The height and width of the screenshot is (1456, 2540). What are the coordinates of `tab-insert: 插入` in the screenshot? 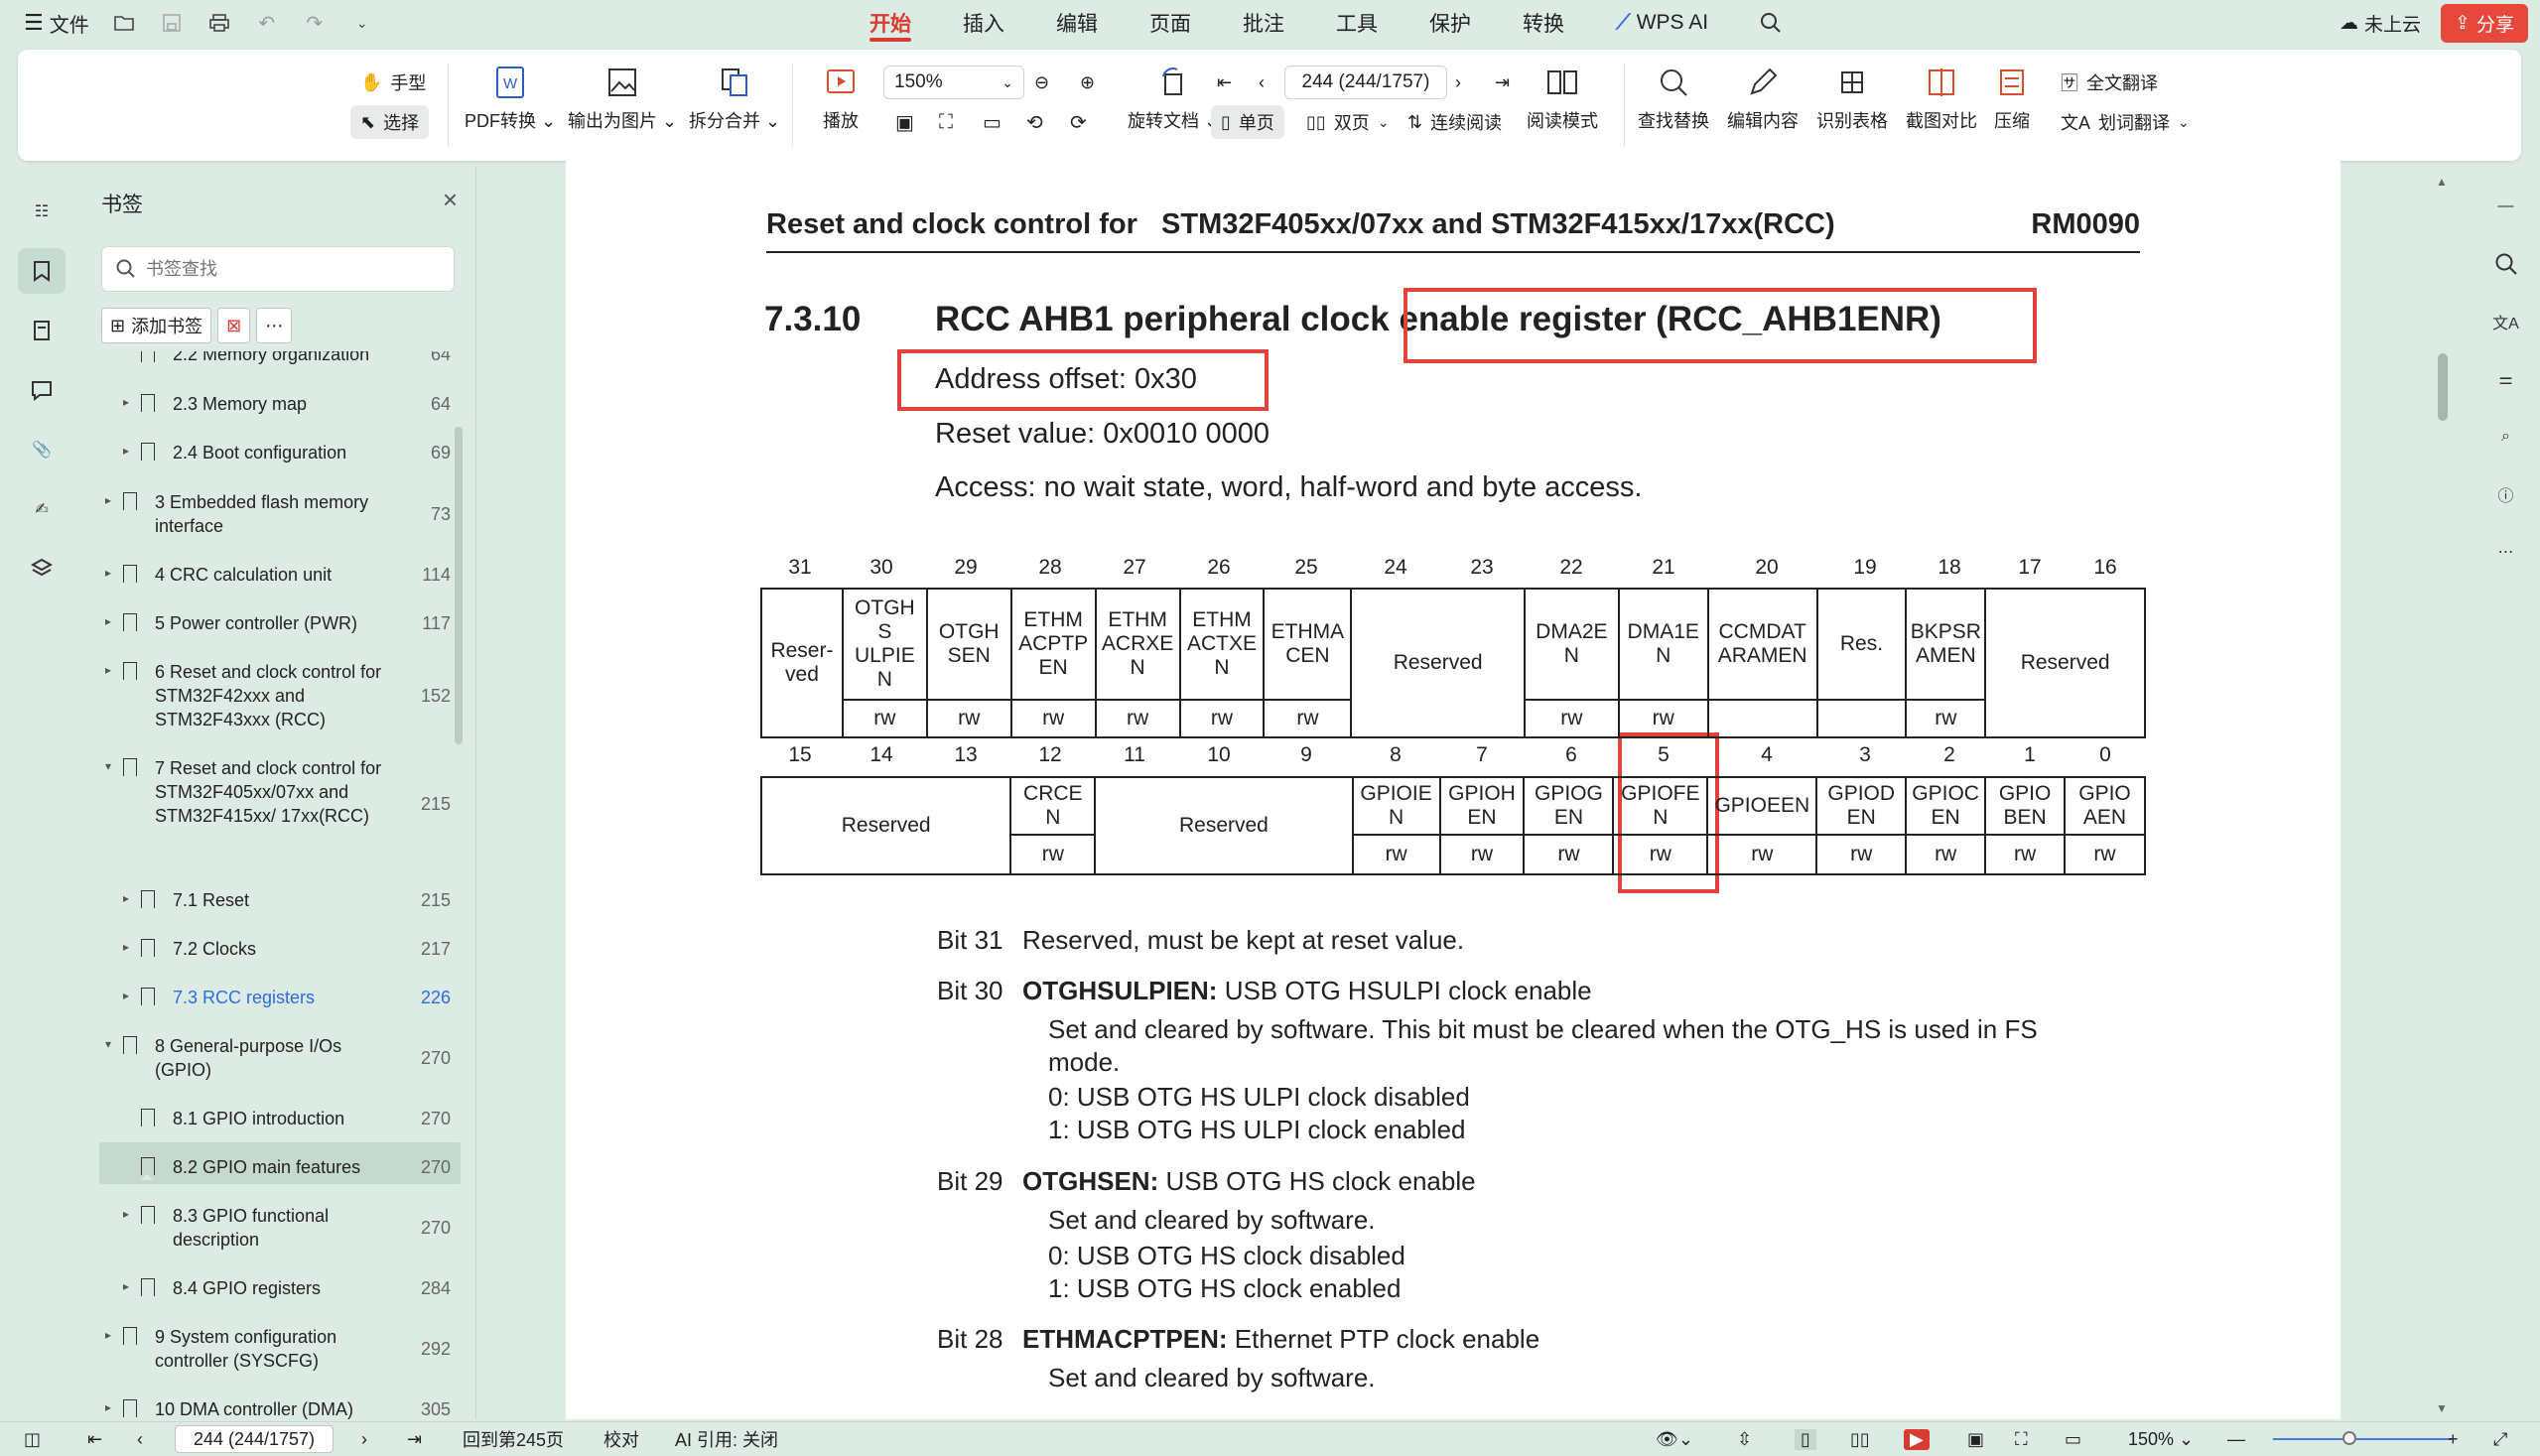 It's located at (983, 23).